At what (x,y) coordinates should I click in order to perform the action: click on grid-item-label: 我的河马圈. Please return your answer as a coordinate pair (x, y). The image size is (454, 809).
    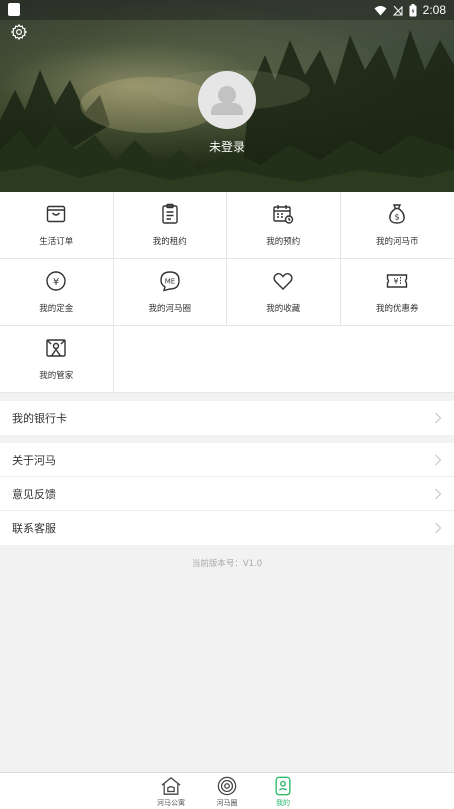
    Looking at the image, I should click on (169, 309).